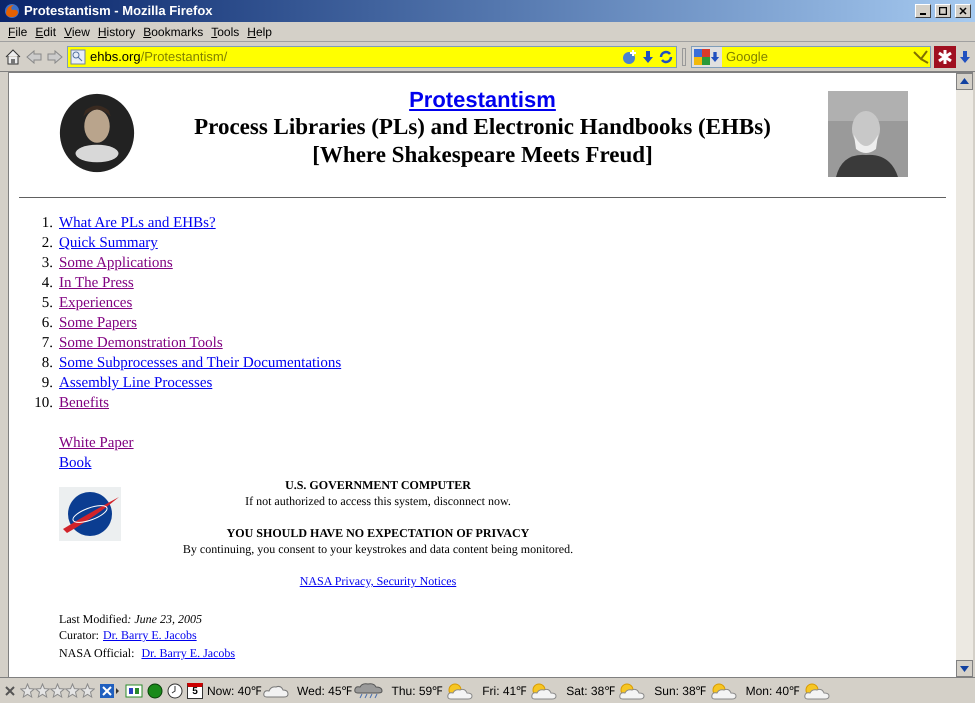 The height and width of the screenshot is (703, 975). What do you see at coordinates (79, 635) in the screenshot?
I see `curator-label: Curator:` at bounding box center [79, 635].